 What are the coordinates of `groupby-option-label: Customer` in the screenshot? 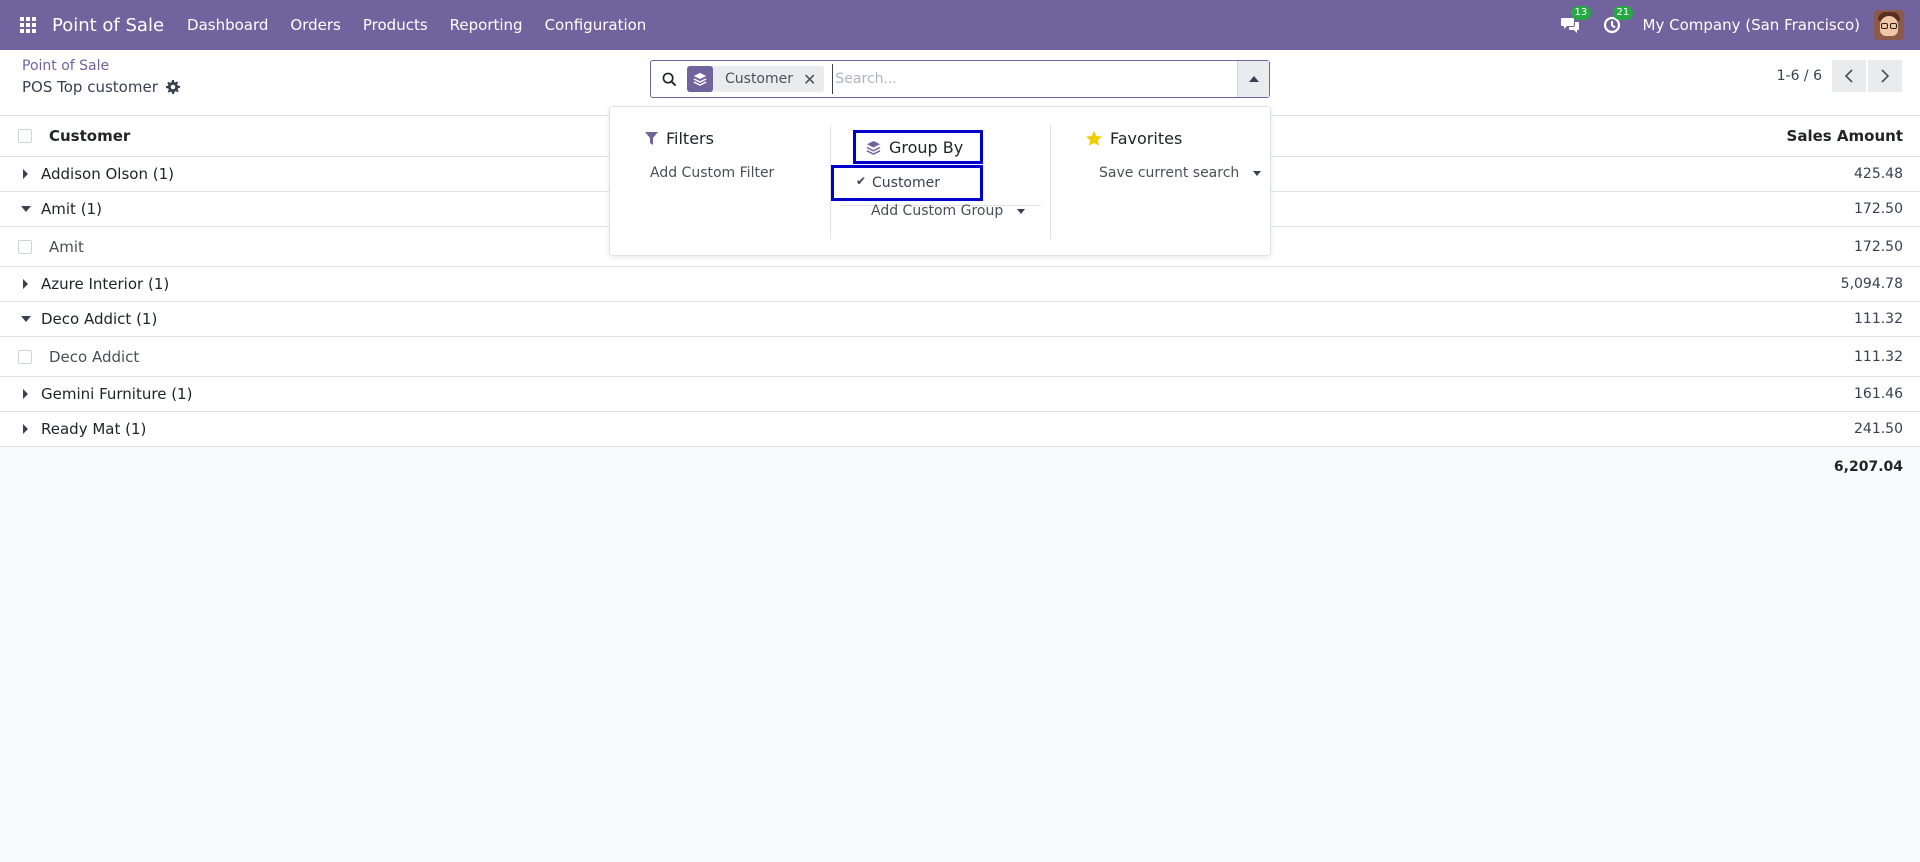 It's located at (906, 183).